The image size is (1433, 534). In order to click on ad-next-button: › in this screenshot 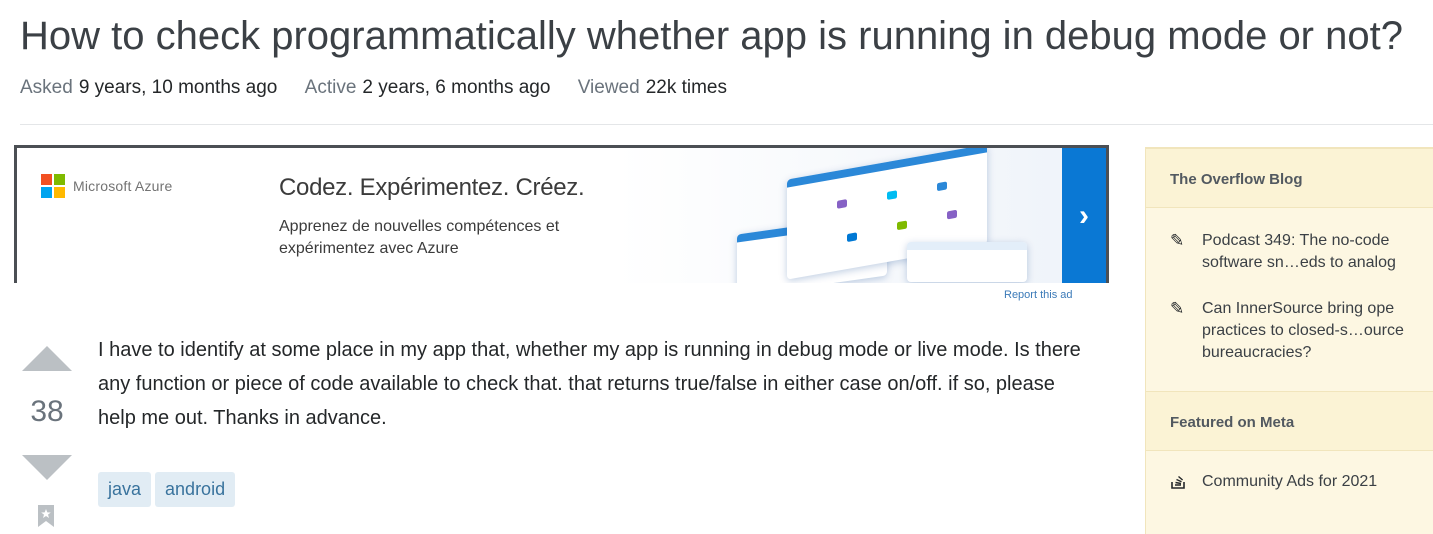, I will do `click(1084, 215)`.